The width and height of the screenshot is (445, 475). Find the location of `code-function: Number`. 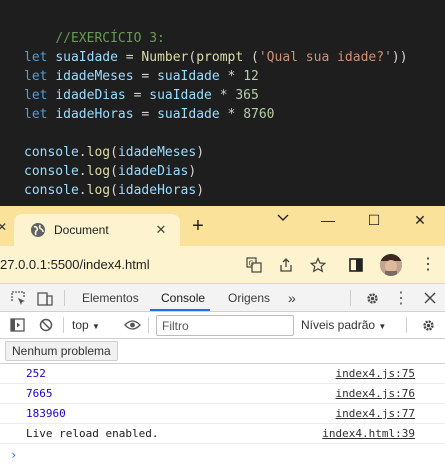

code-function: Number is located at coordinates (165, 57).